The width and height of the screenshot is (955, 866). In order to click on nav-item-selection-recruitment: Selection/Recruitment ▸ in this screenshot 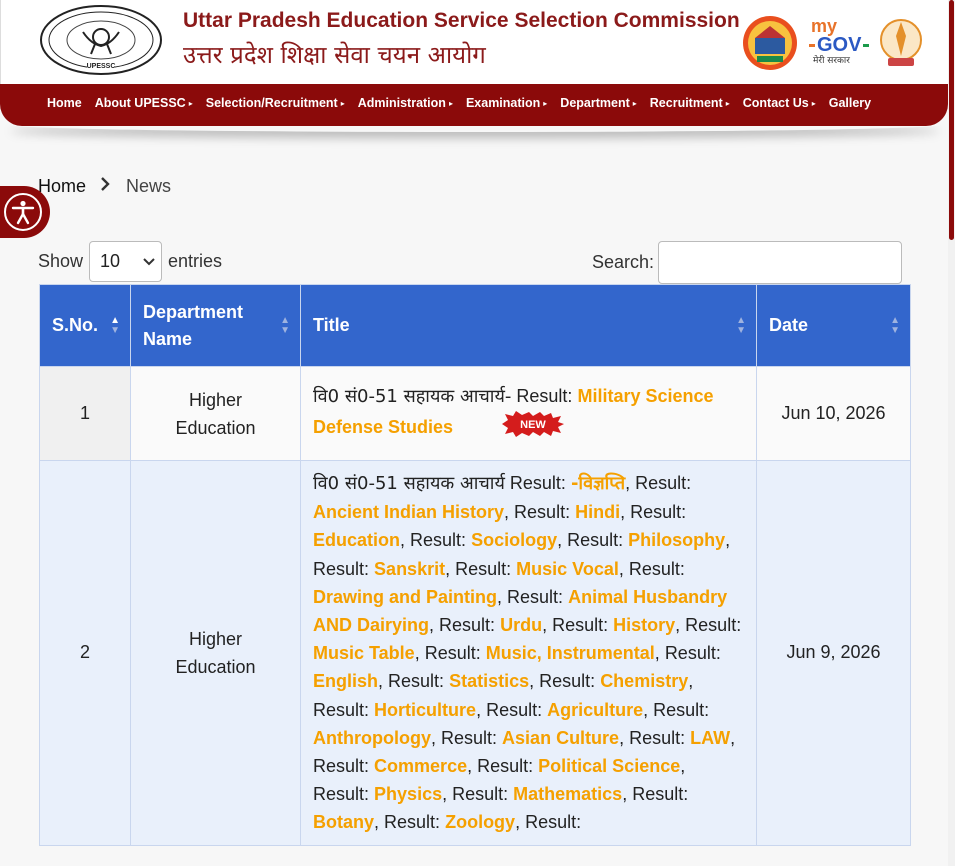, I will do `click(275, 103)`.